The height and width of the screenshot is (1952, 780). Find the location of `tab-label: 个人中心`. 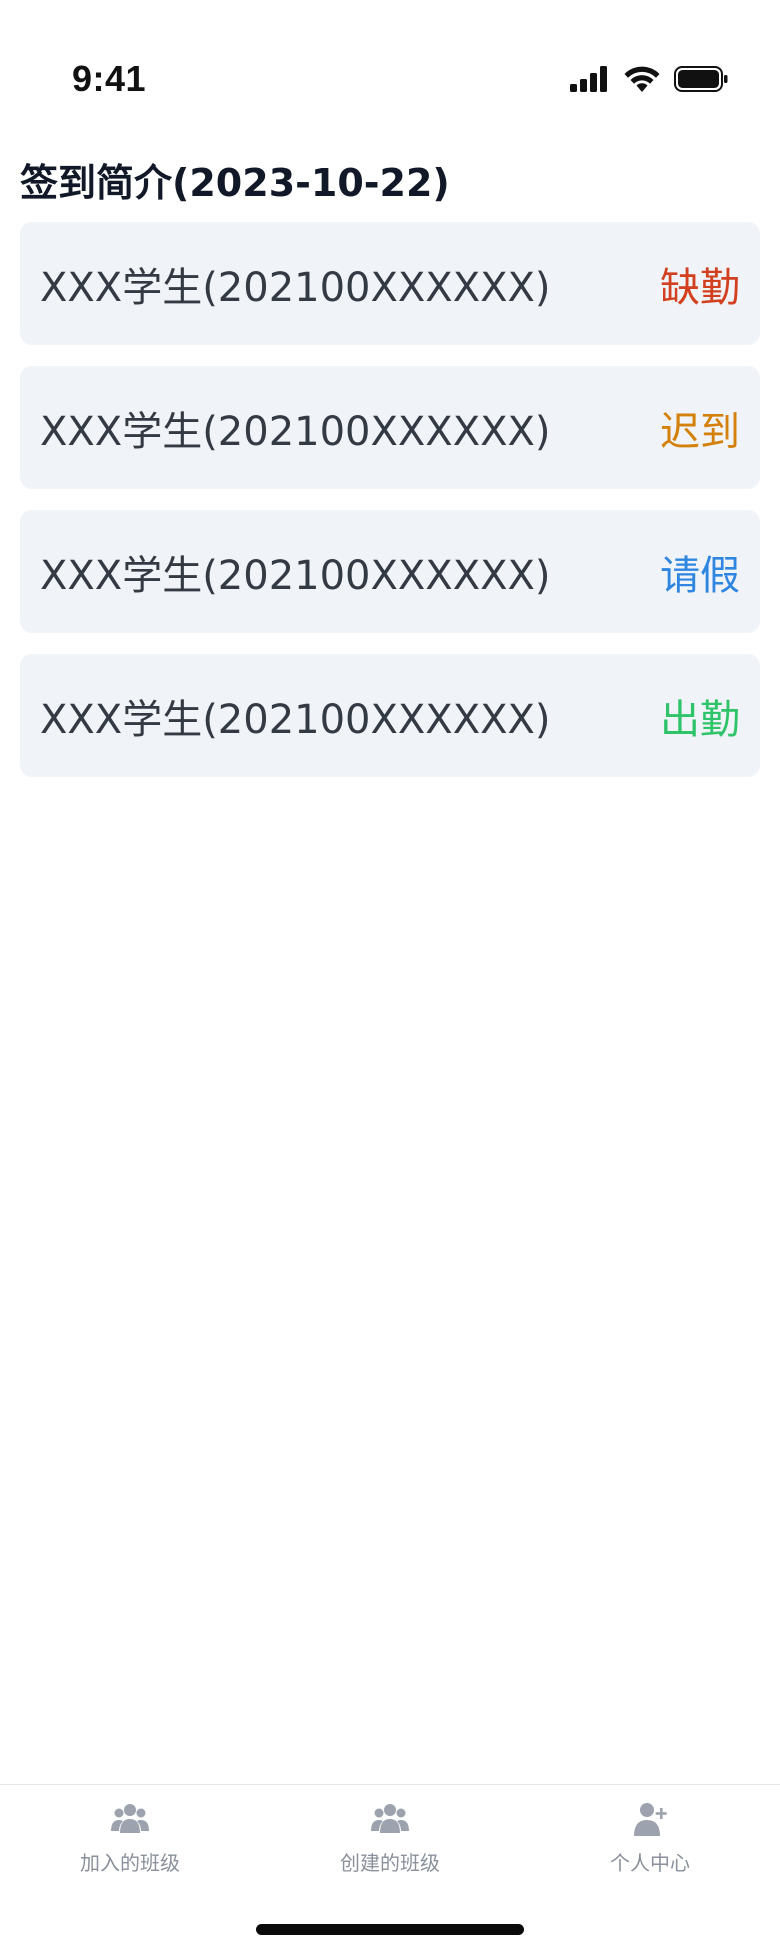

tab-label: 个人中心 is located at coordinates (650, 1863).